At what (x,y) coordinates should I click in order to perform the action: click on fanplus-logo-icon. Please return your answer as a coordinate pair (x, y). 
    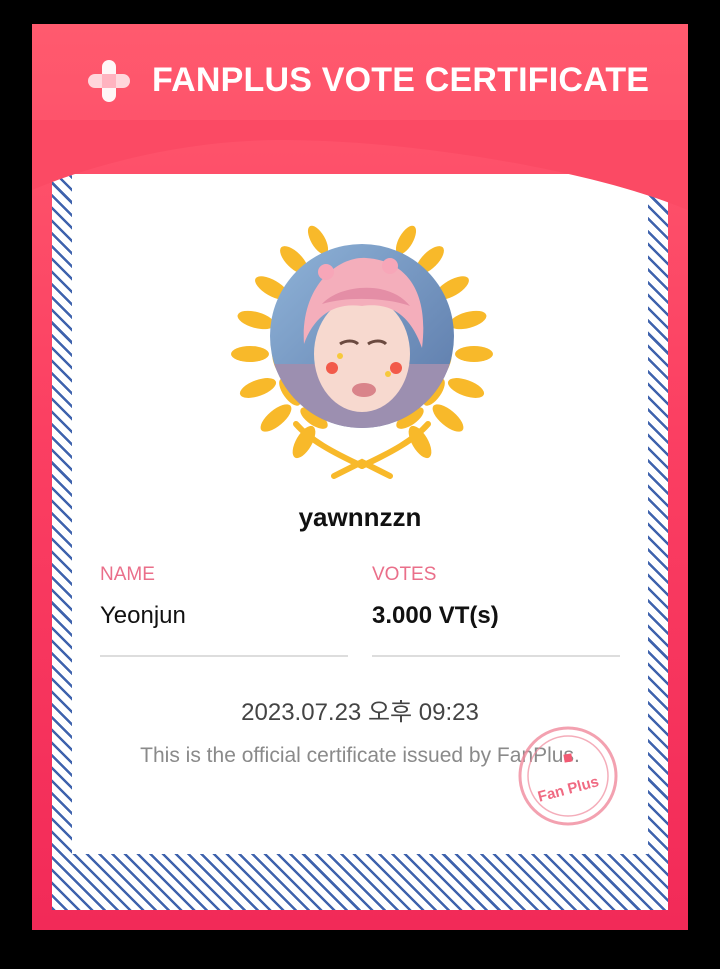
    Looking at the image, I should click on (109, 81).